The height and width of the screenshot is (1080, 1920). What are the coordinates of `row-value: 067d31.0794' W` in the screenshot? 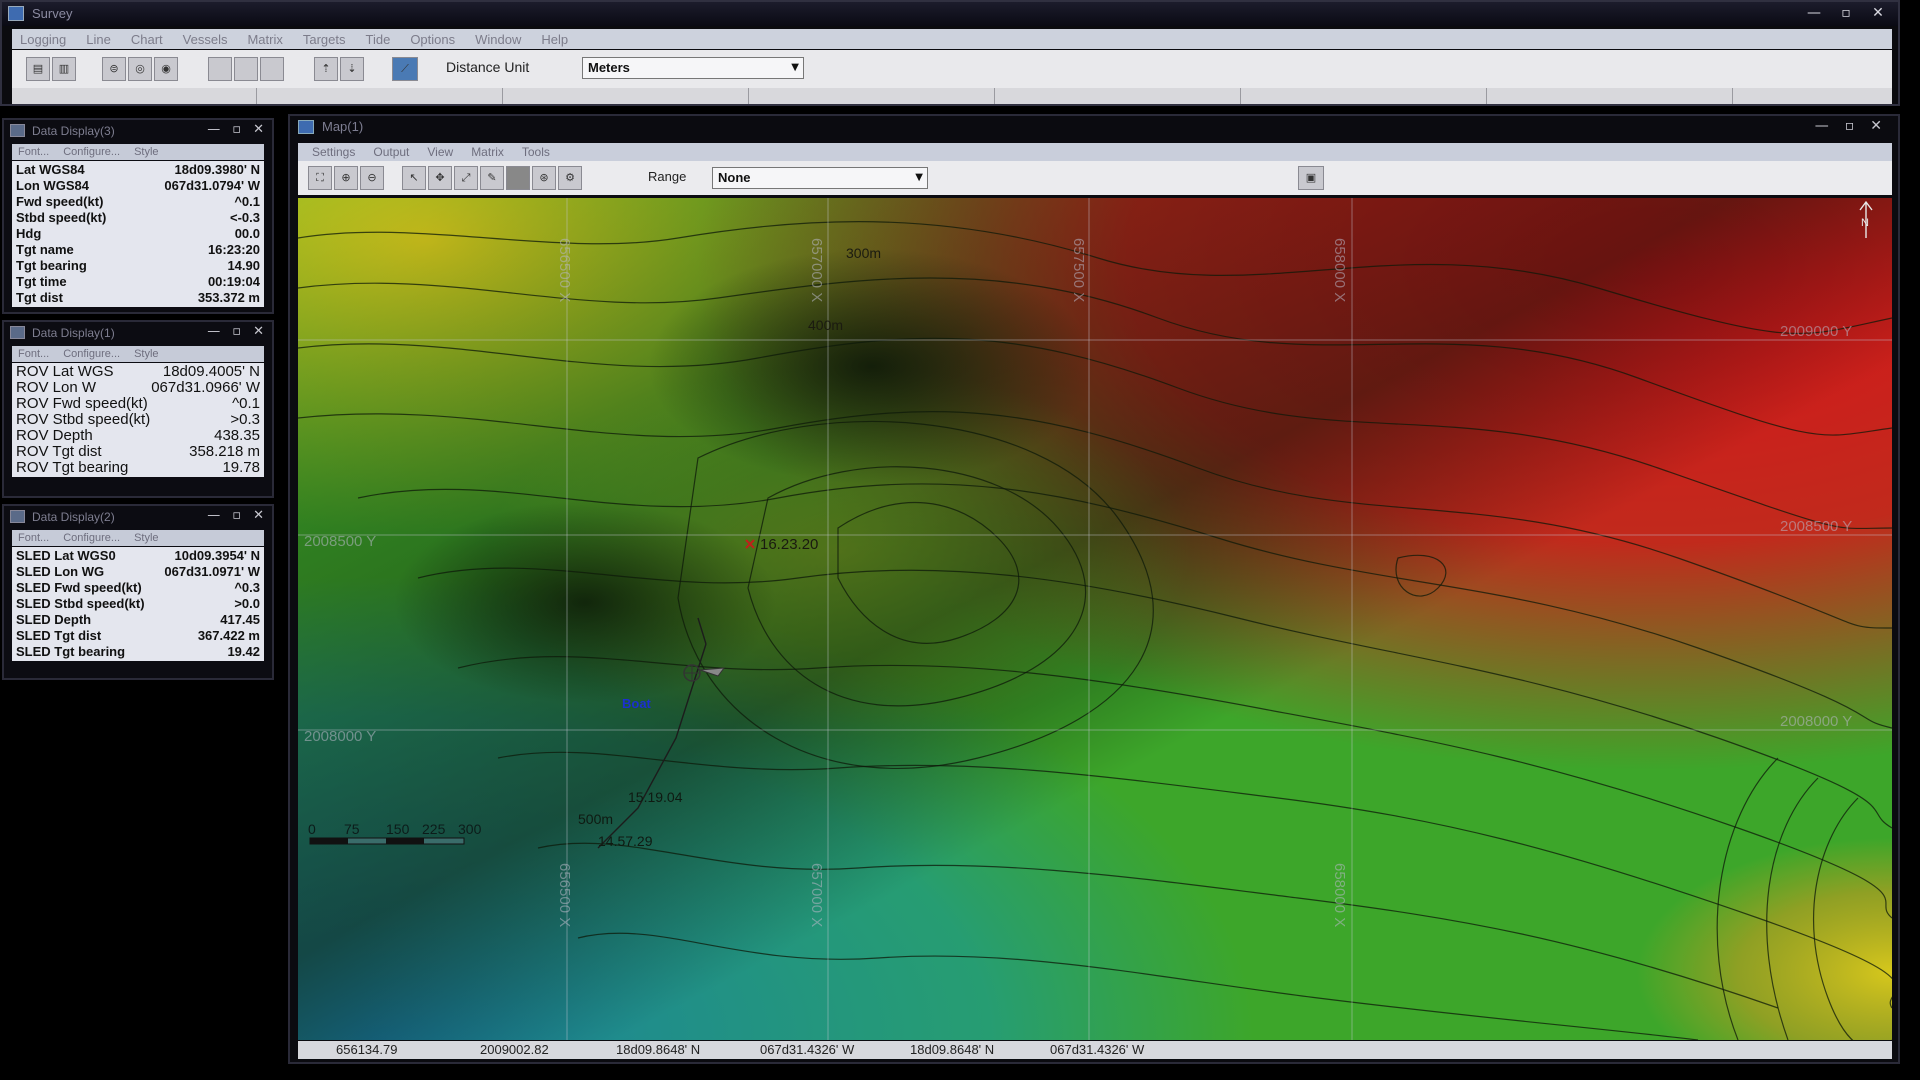 It's located at (212, 185).